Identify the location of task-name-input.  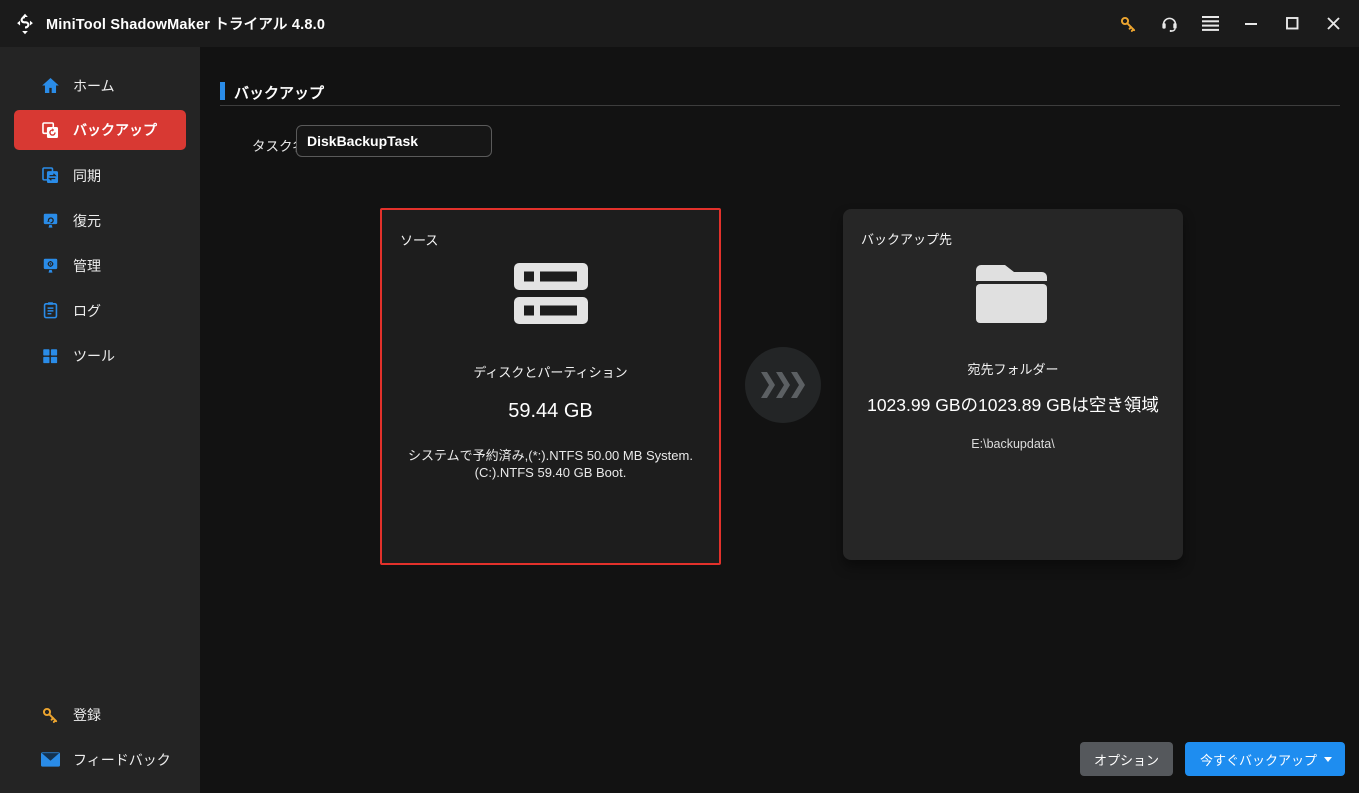
(394, 141).